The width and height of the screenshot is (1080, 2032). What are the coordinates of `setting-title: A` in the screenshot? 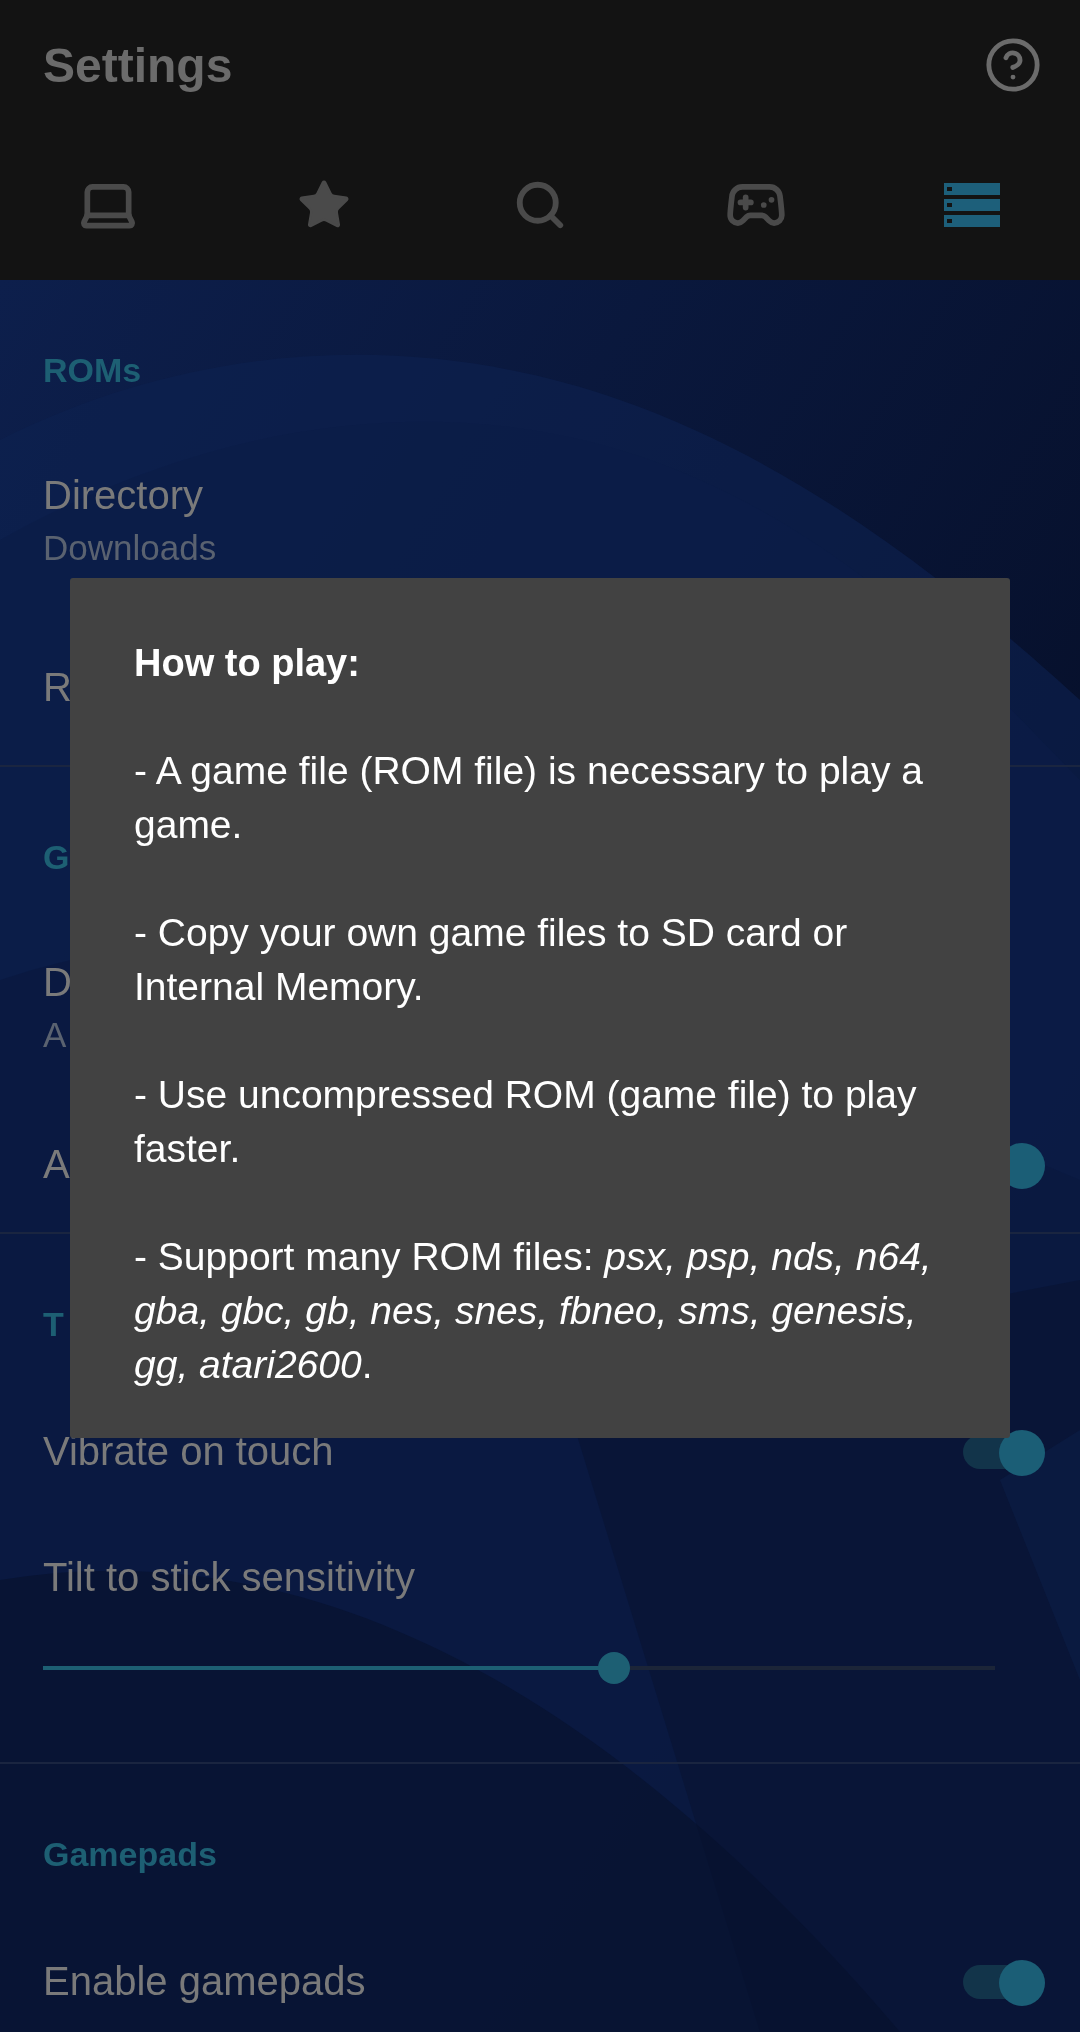 It's located at (56, 1164).